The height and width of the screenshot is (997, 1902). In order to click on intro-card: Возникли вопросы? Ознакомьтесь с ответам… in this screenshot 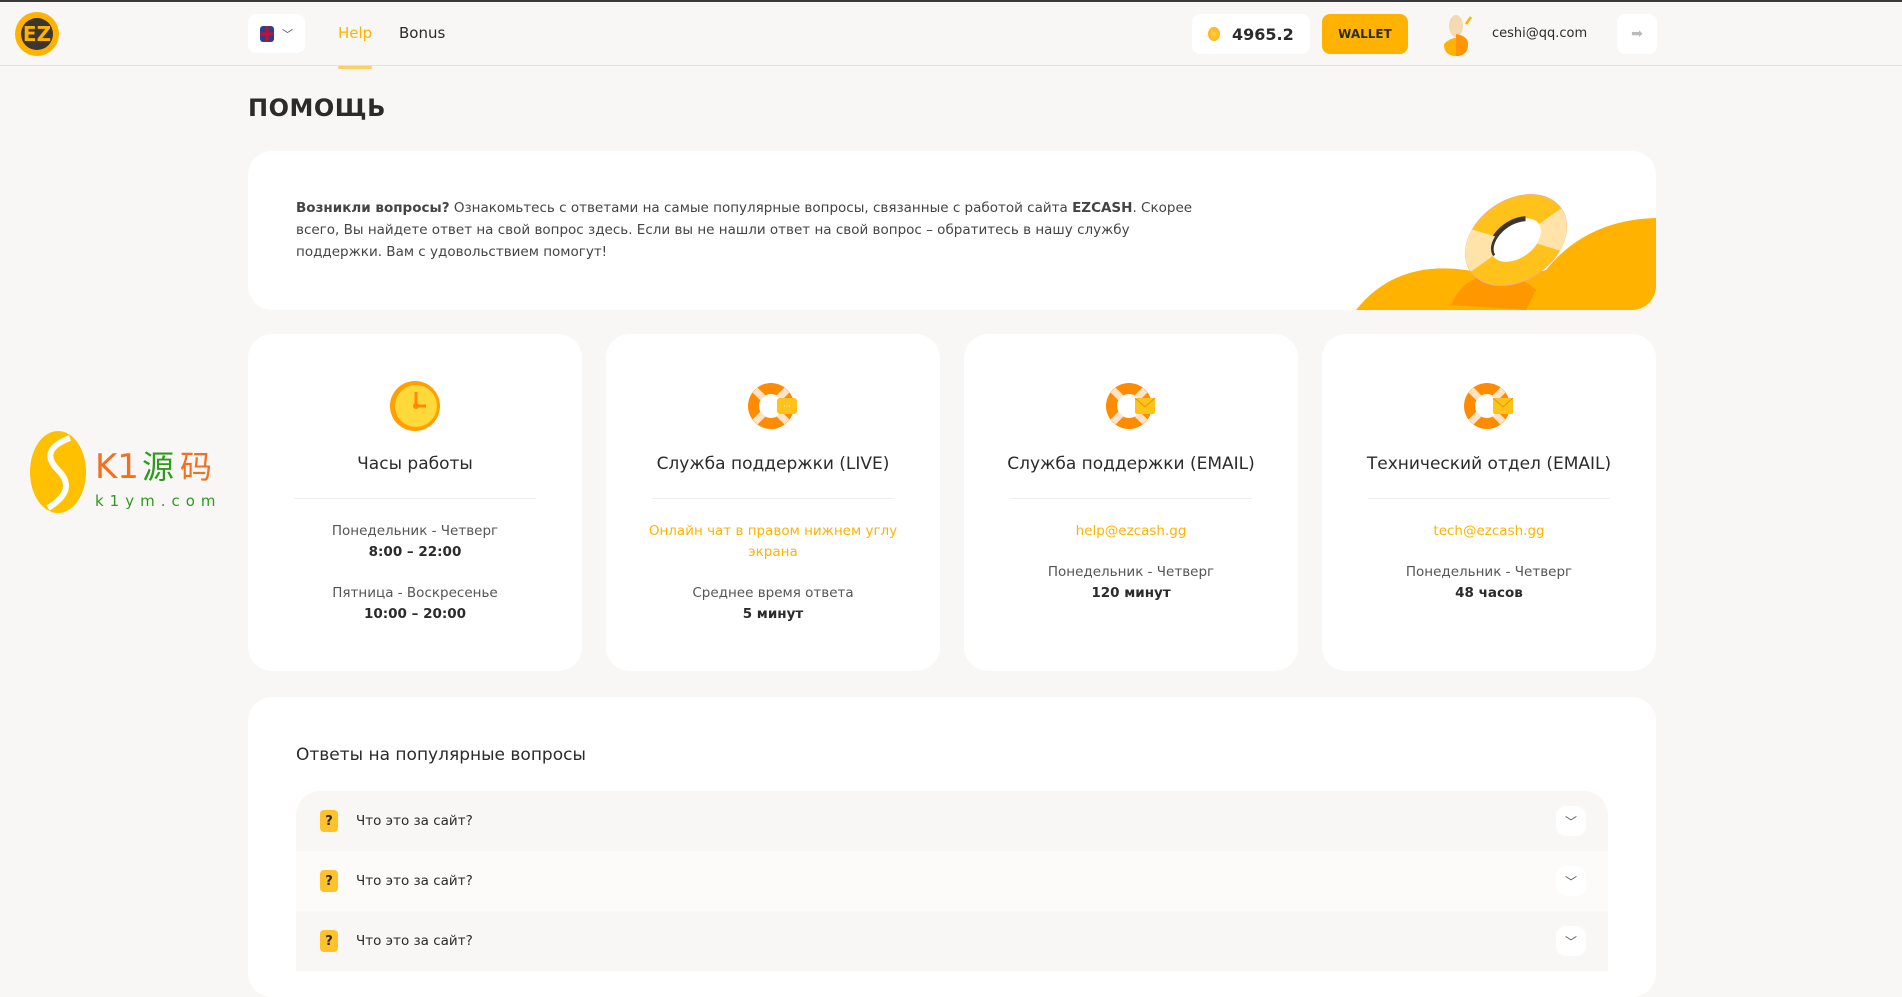, I will do `click(952, 230)`.